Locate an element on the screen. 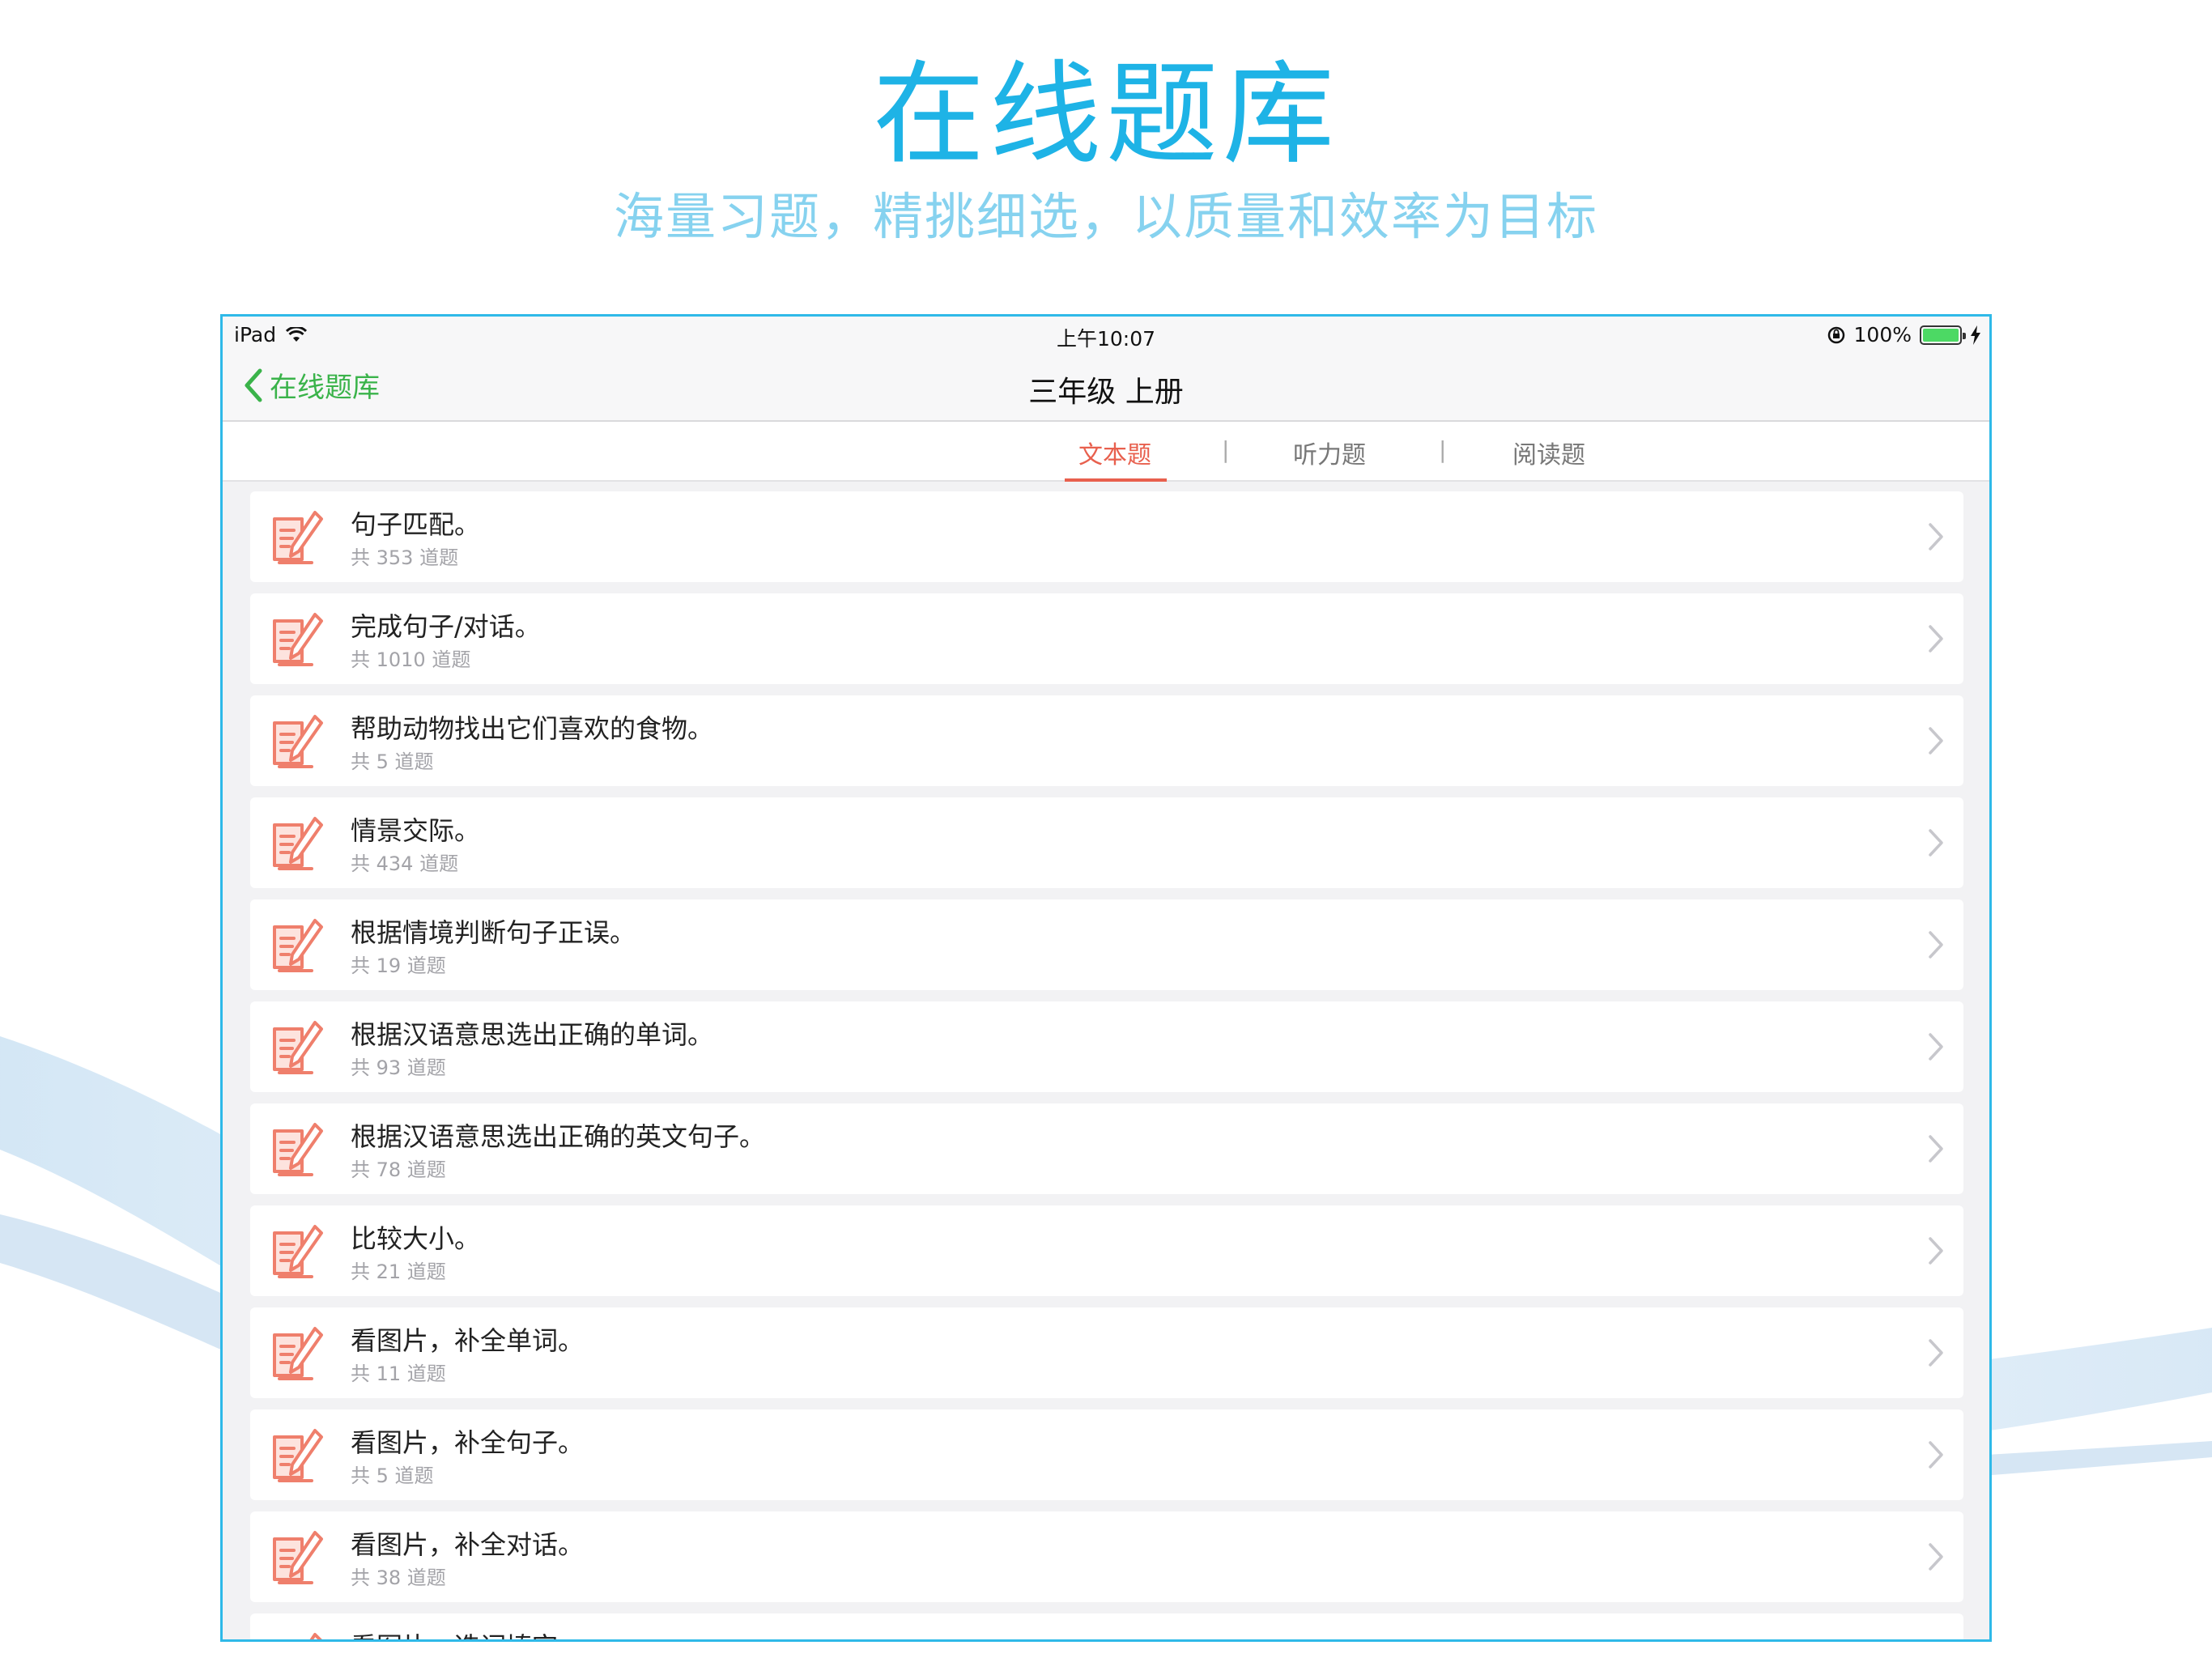 The height and width of the screenshot is (1658, 2212). battery-icon is located at coordinates (1943, 335).